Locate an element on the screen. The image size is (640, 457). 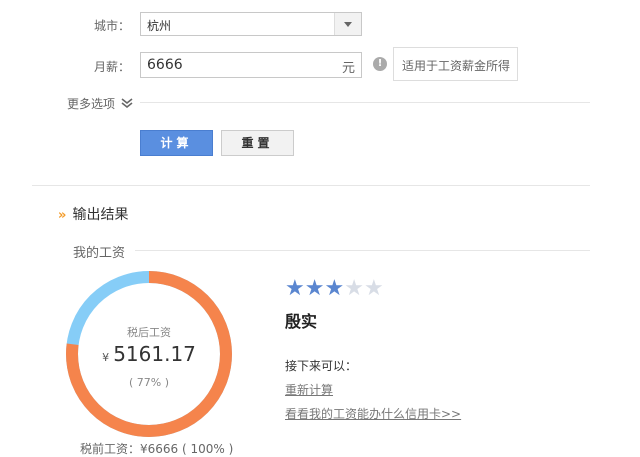
donut-center-percent: ( 77% ) is located at coordinates (149, 382).